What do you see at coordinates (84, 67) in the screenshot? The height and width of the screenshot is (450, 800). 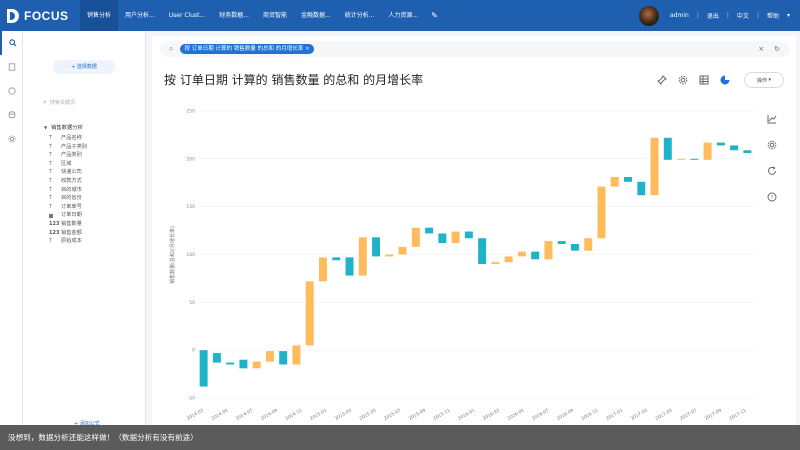 I see `select-data-button: + 选择数据` at bounding box center [84, 67].